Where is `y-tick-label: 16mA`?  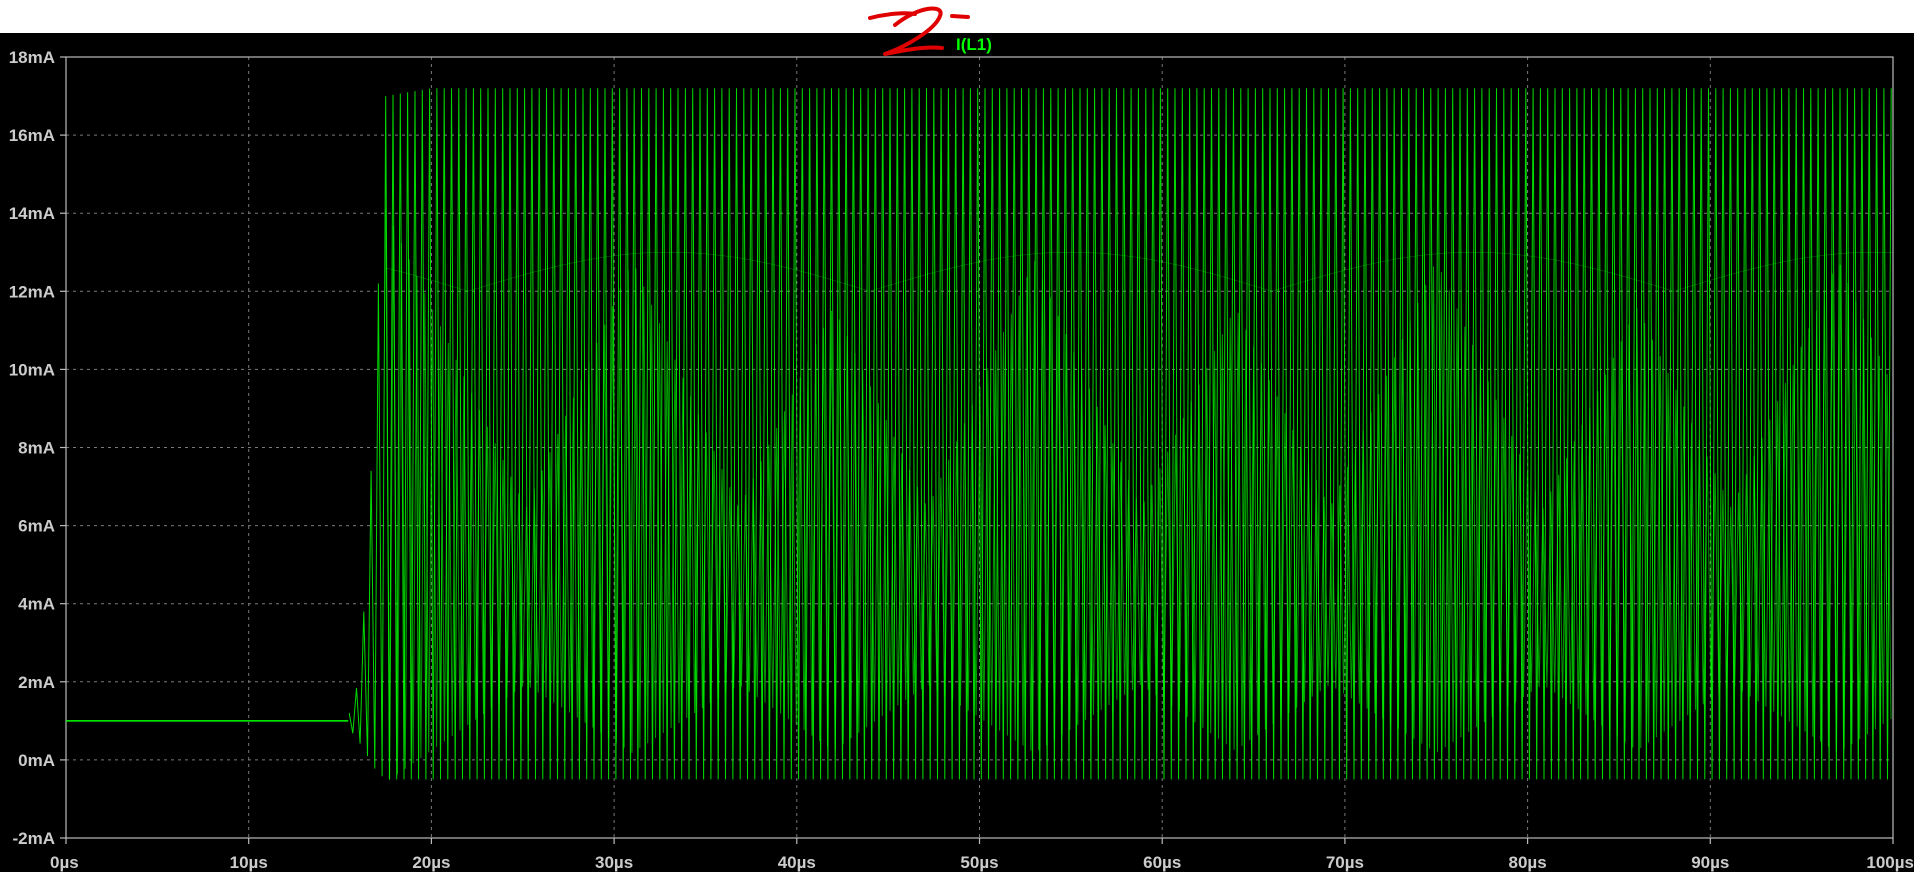 y-tick-label: 16mA is located at coordinates (32, 135).